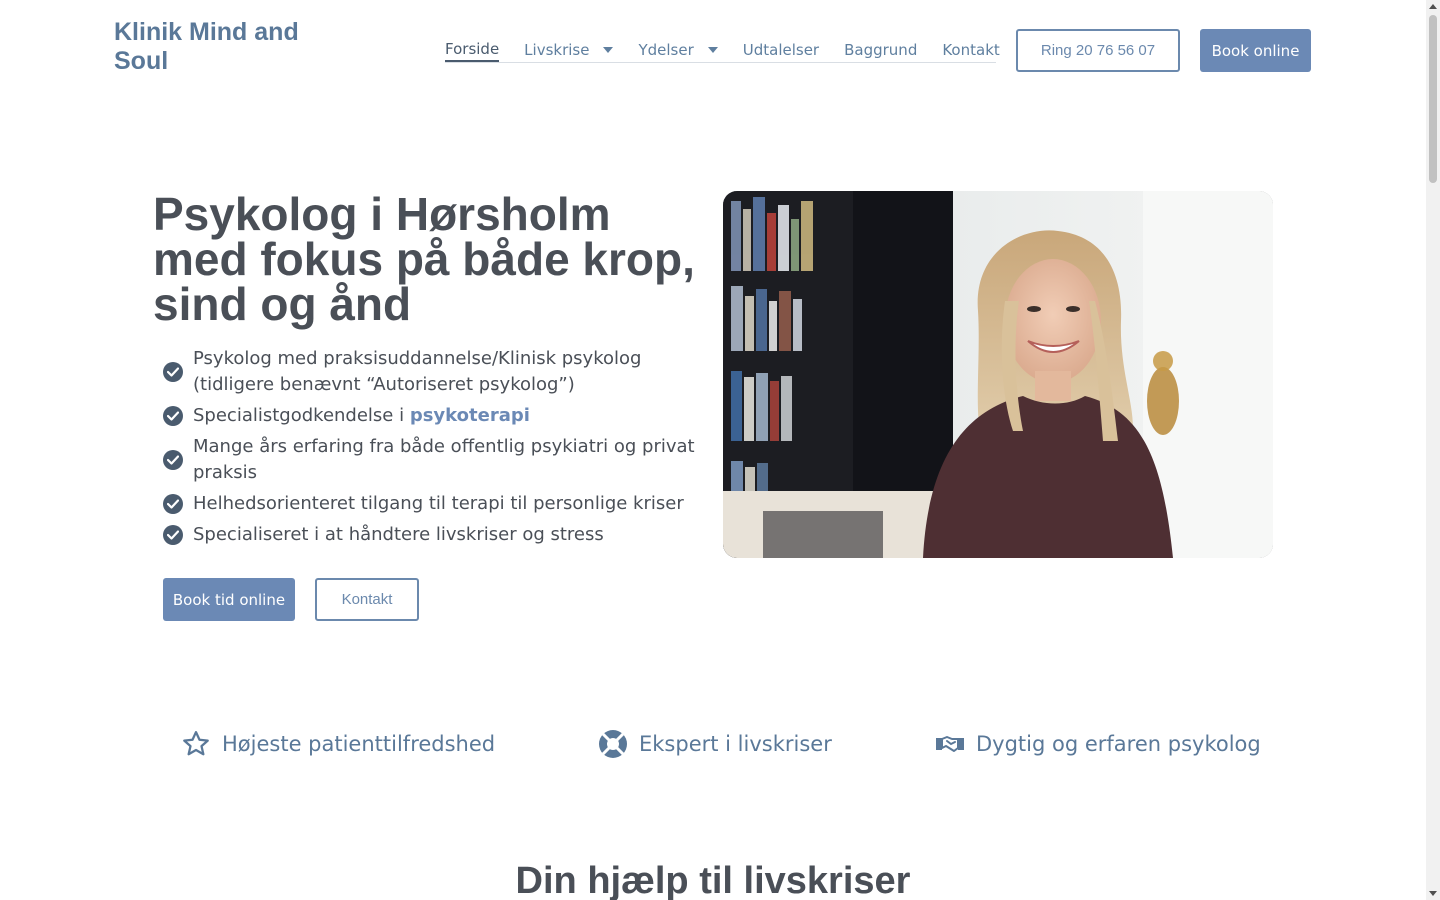  I want to click on nav-item-label: Ydelser, so click(666, 50).